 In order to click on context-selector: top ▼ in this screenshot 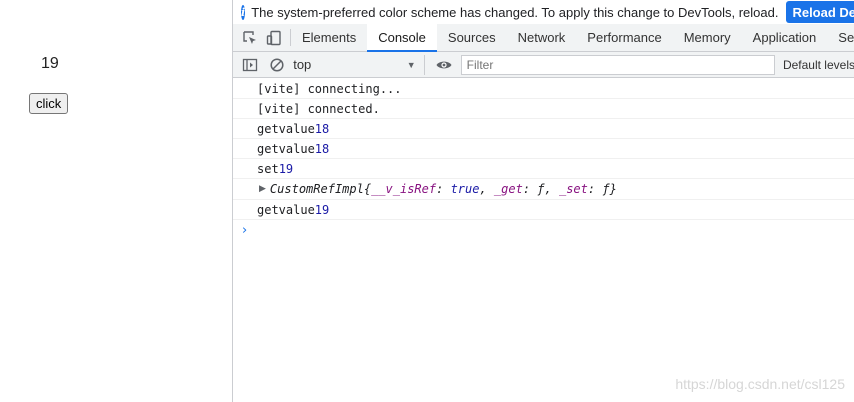, I will do `click(359, 64)`.